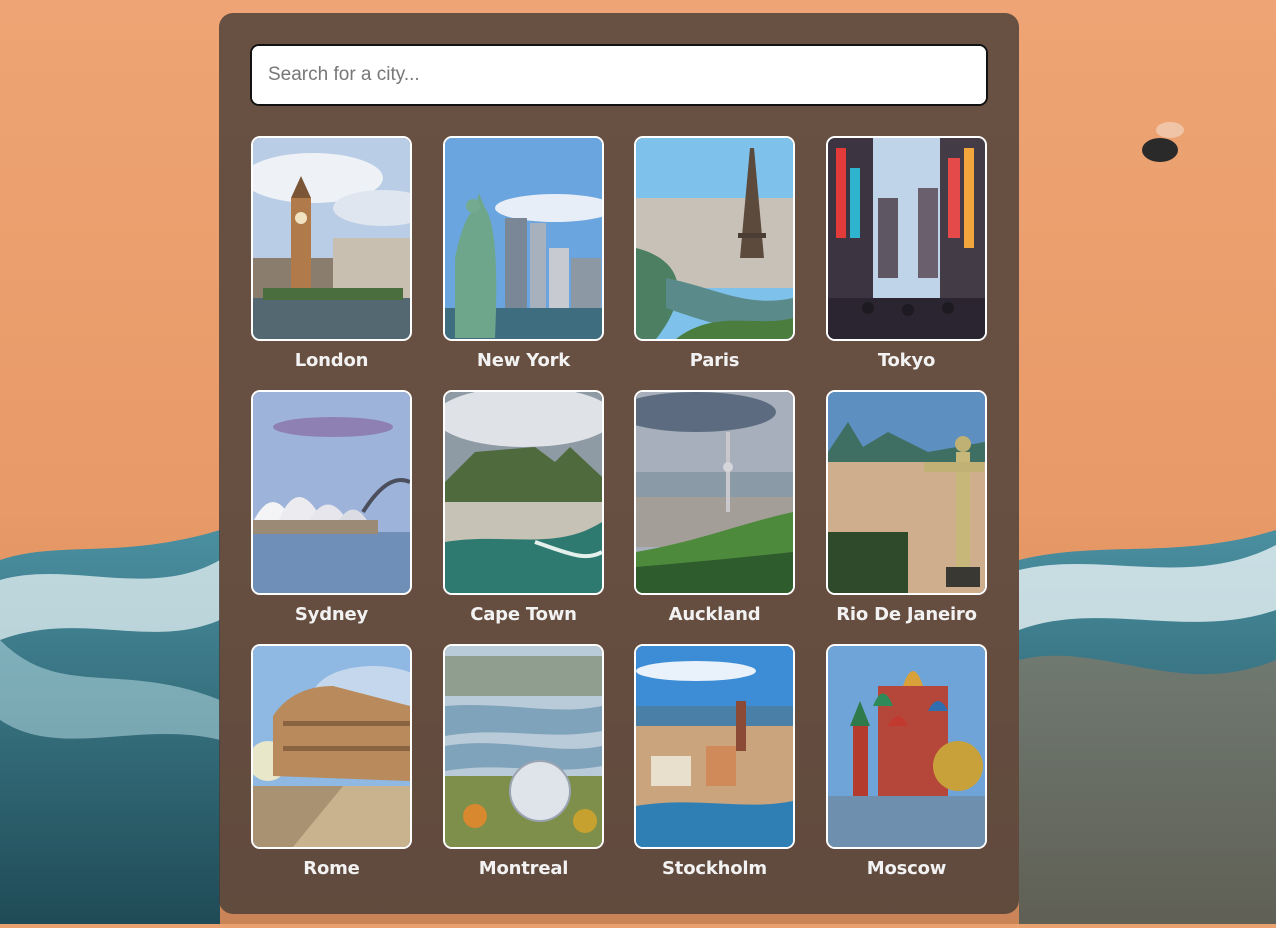 The width and height of the screenshot is (1276, 928). Describe the element at coordinates (906, 614) in the screenshot. I see `city-name: Rio De Janeiro` at that location.